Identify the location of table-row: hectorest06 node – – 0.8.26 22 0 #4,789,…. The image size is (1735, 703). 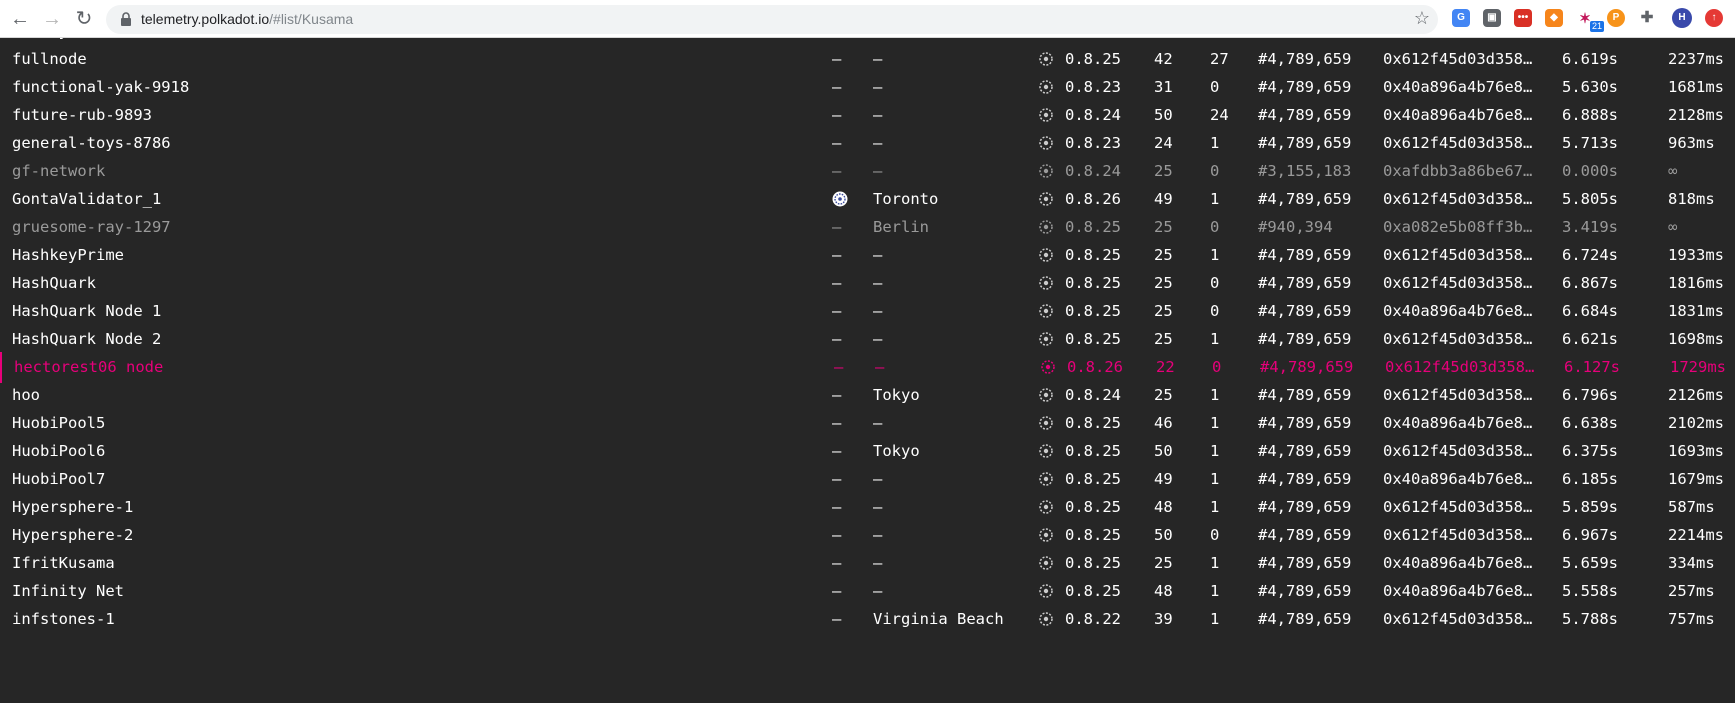
(867, 367).